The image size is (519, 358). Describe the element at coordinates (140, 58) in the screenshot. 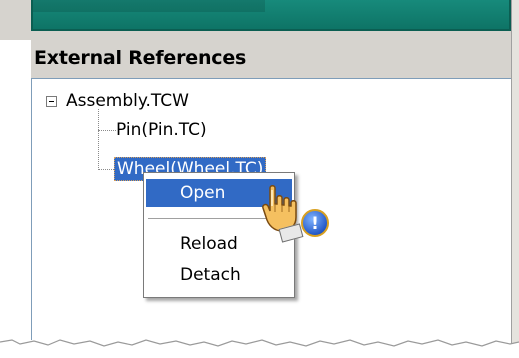

I see `panel-title: External References` at that location.